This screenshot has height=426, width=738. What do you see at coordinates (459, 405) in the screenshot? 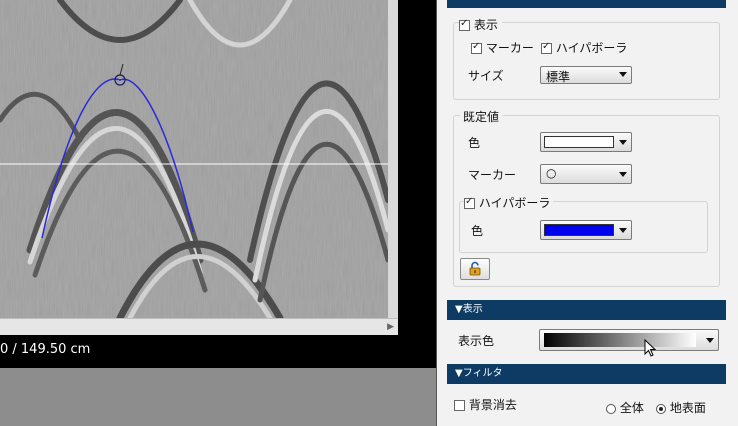
I see `background-removal-checkbox` at bounding box center [459, 405].